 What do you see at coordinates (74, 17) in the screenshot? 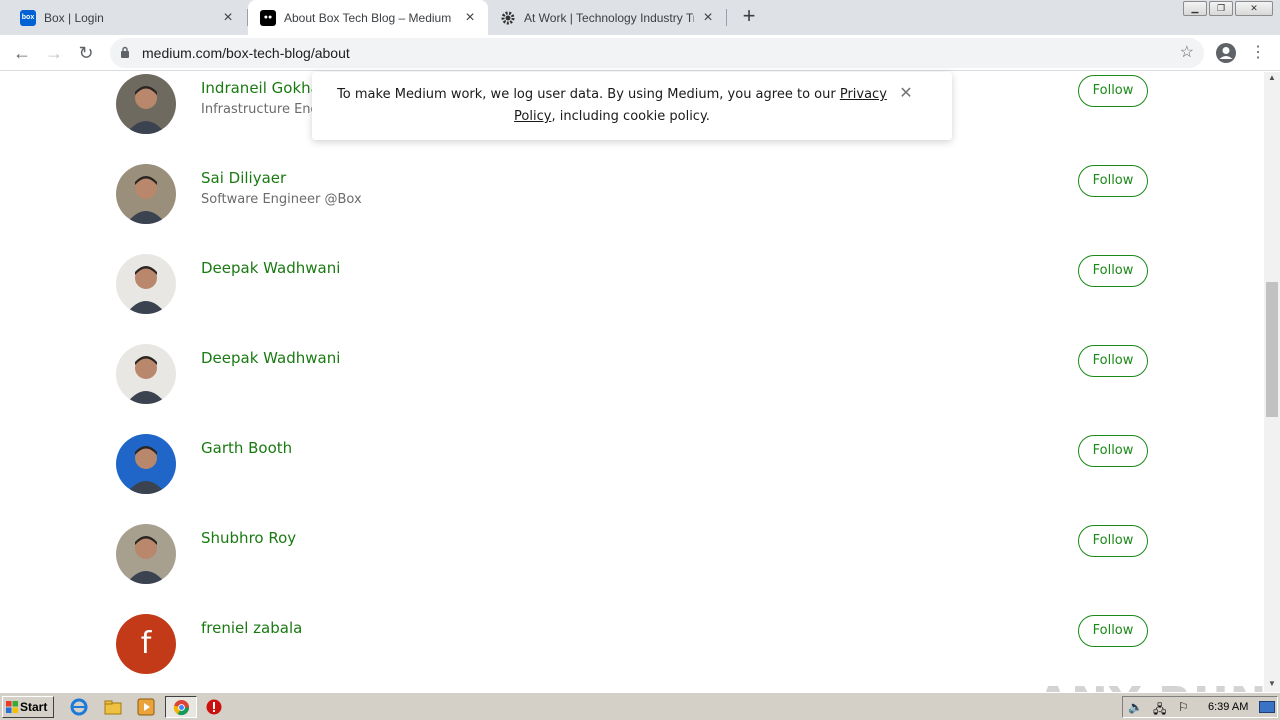
I see `tab-title: Box | Login` at bounding box center [74, 17].